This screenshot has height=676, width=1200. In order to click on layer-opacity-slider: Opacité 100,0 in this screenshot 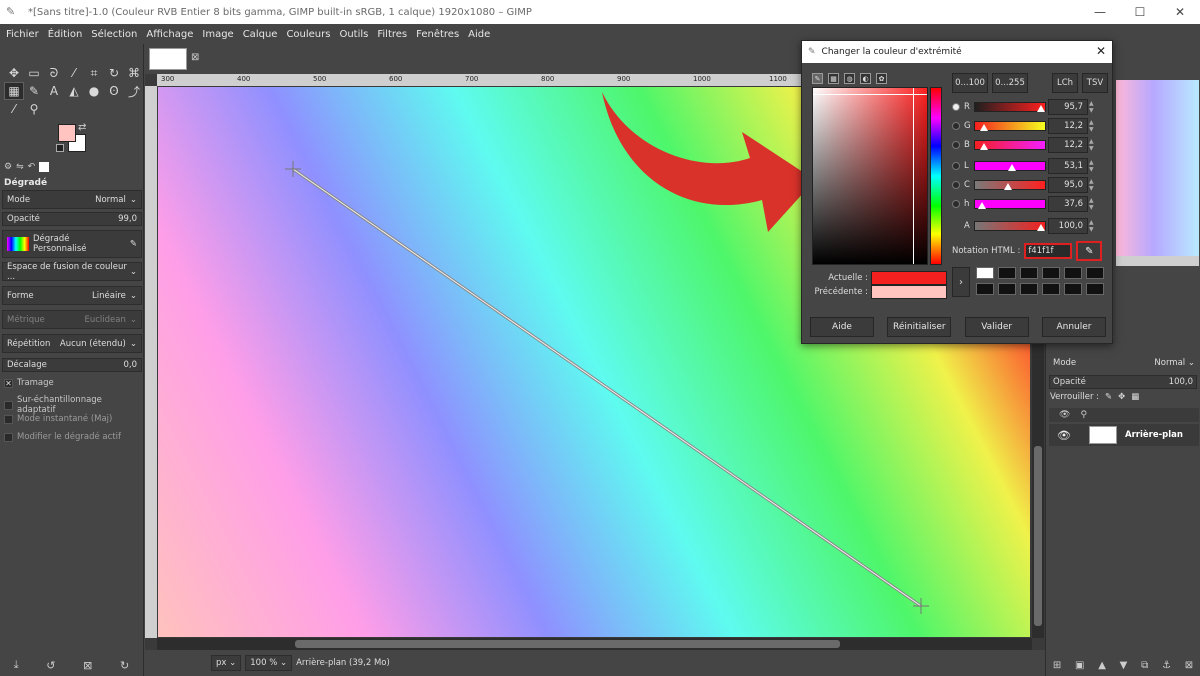, I will do `click(1123, 382)`.